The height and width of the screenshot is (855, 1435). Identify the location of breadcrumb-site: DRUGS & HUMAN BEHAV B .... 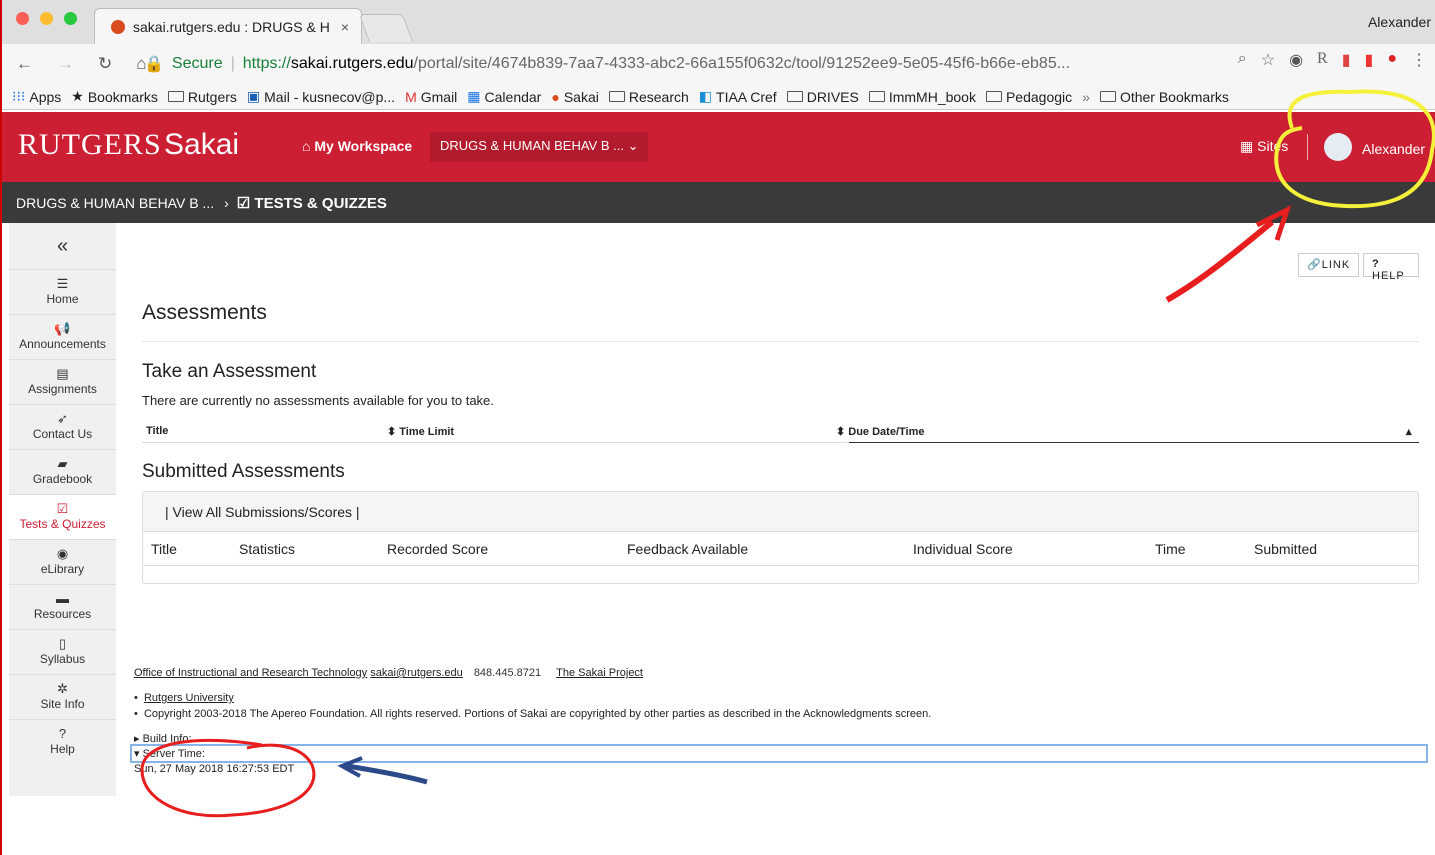
(115, 203).